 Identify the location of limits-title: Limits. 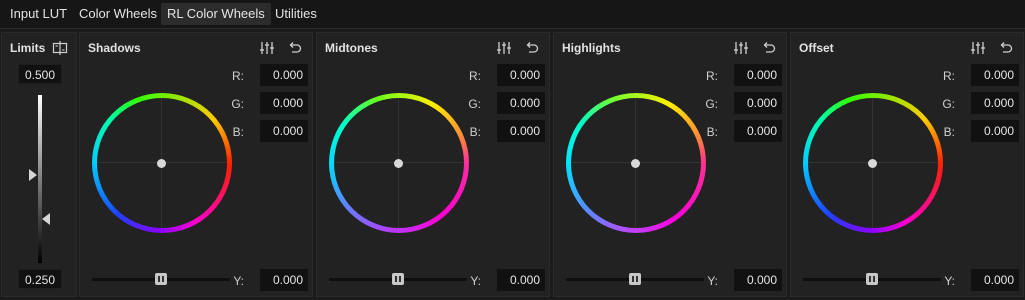
(28, 48).